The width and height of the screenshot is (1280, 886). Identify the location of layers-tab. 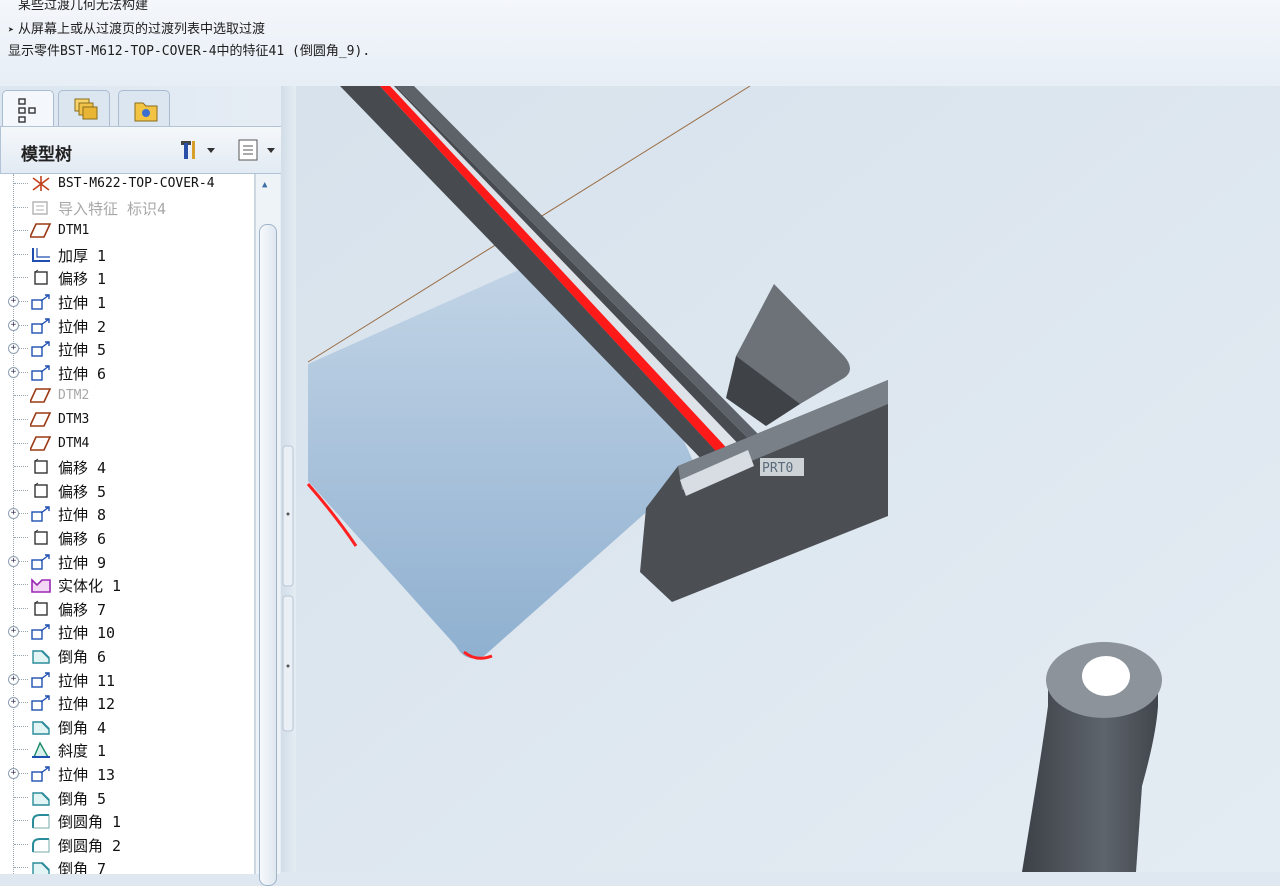
(84, 108).